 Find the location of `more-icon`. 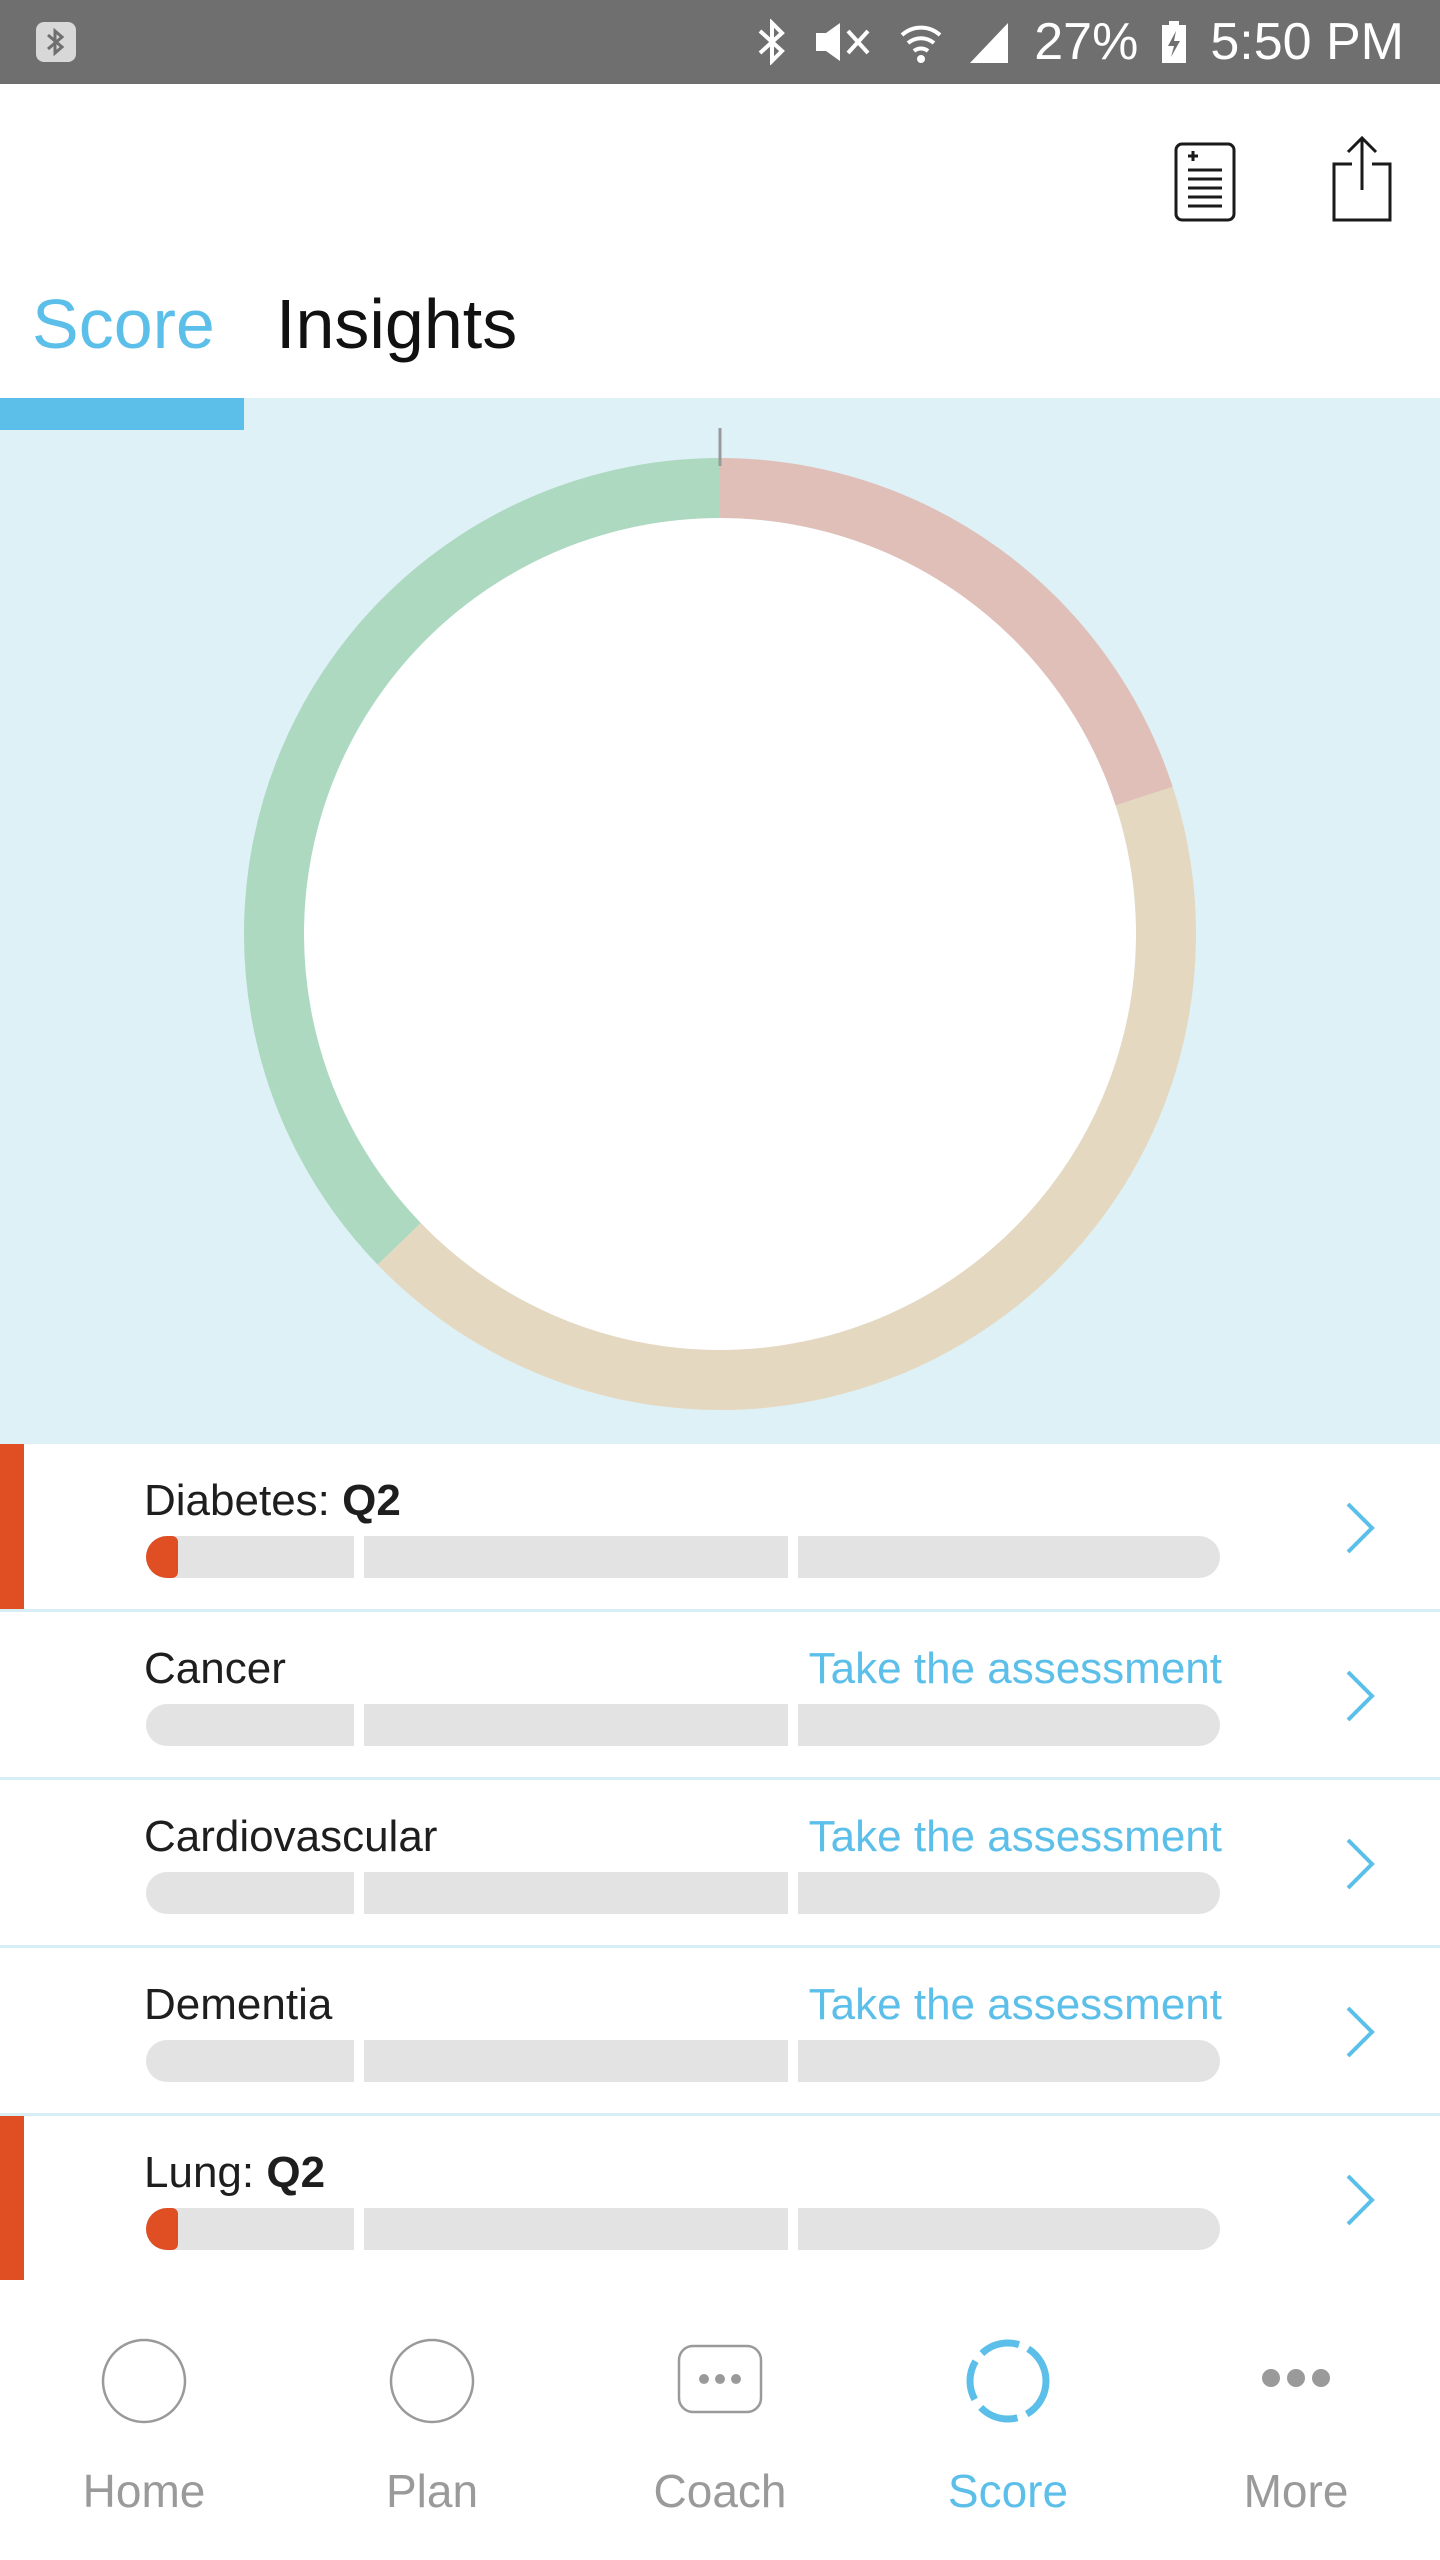

more-icon is located at coordinates (1296, 2378).